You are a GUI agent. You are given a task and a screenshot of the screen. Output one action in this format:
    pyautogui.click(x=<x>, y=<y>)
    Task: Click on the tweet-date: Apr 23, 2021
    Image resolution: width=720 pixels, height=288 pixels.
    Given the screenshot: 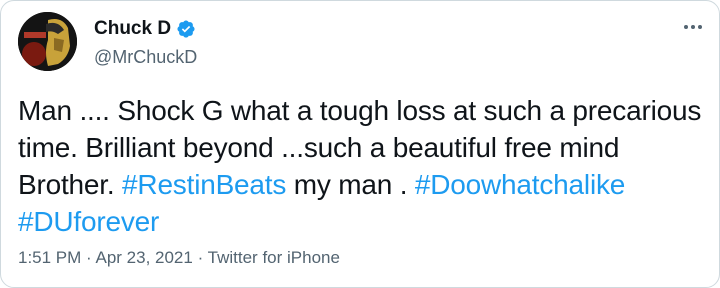 What is the action you would take?
    pyautogui.click(x=143, y=257)
    